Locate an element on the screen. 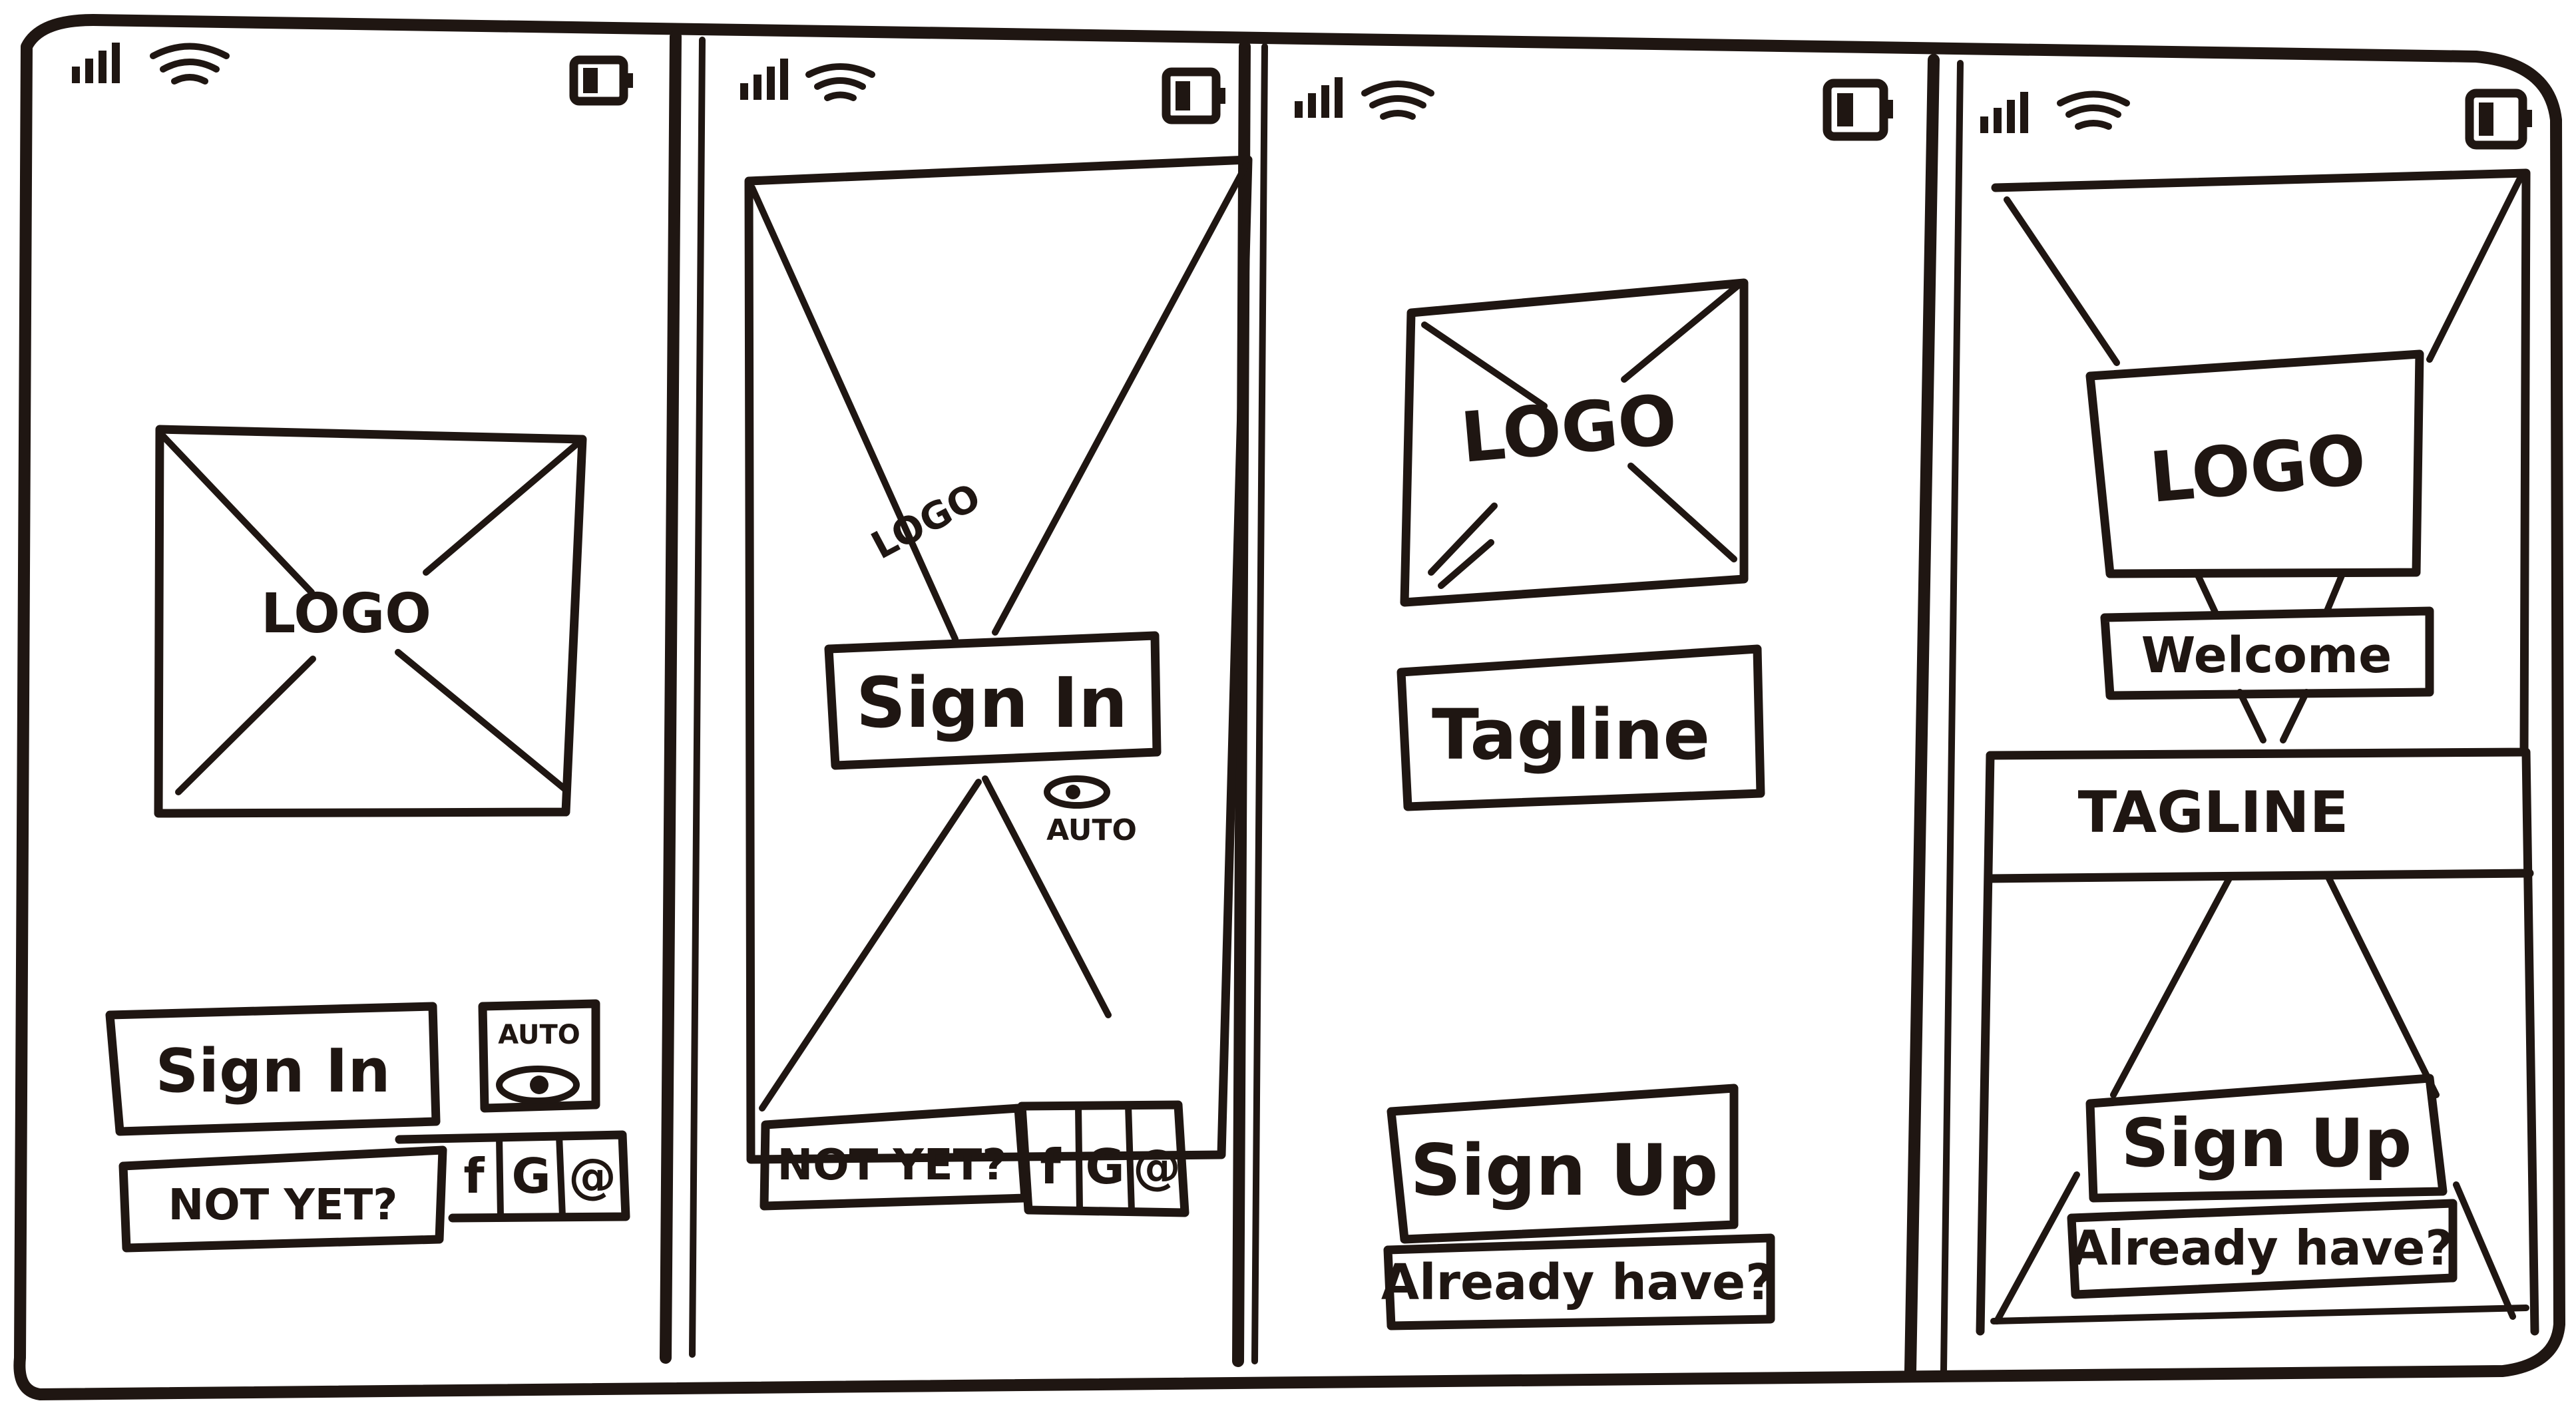 This screenshot has width=2576, height=1417. tagline-label: TAGLINE is located at coordinates (2213, 813).